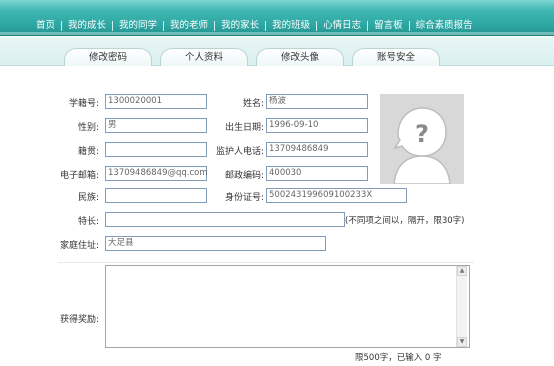 This screenshot has height=366, width=554. What do you see at coordinates (291, 26) in the screenshot?
I see `nav-item-my-class: 我的班级` at bounding box center [291, 26].